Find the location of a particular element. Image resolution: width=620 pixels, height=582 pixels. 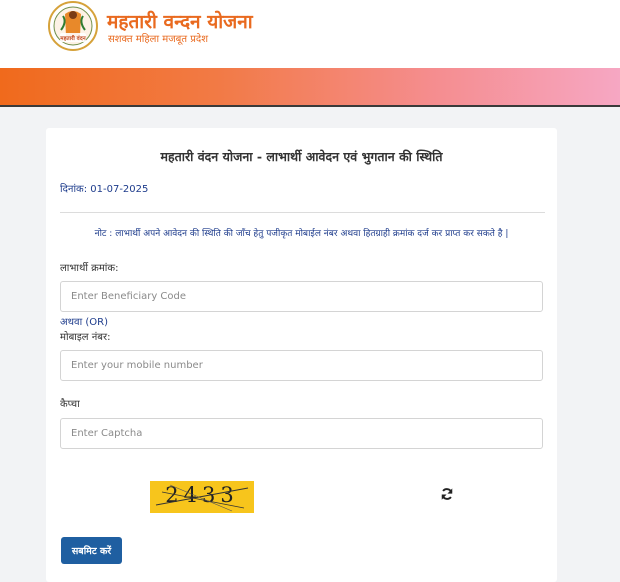

beneficiary-code-label: लाभार्थी क्रमांक: is located at coordinates (89, 268).